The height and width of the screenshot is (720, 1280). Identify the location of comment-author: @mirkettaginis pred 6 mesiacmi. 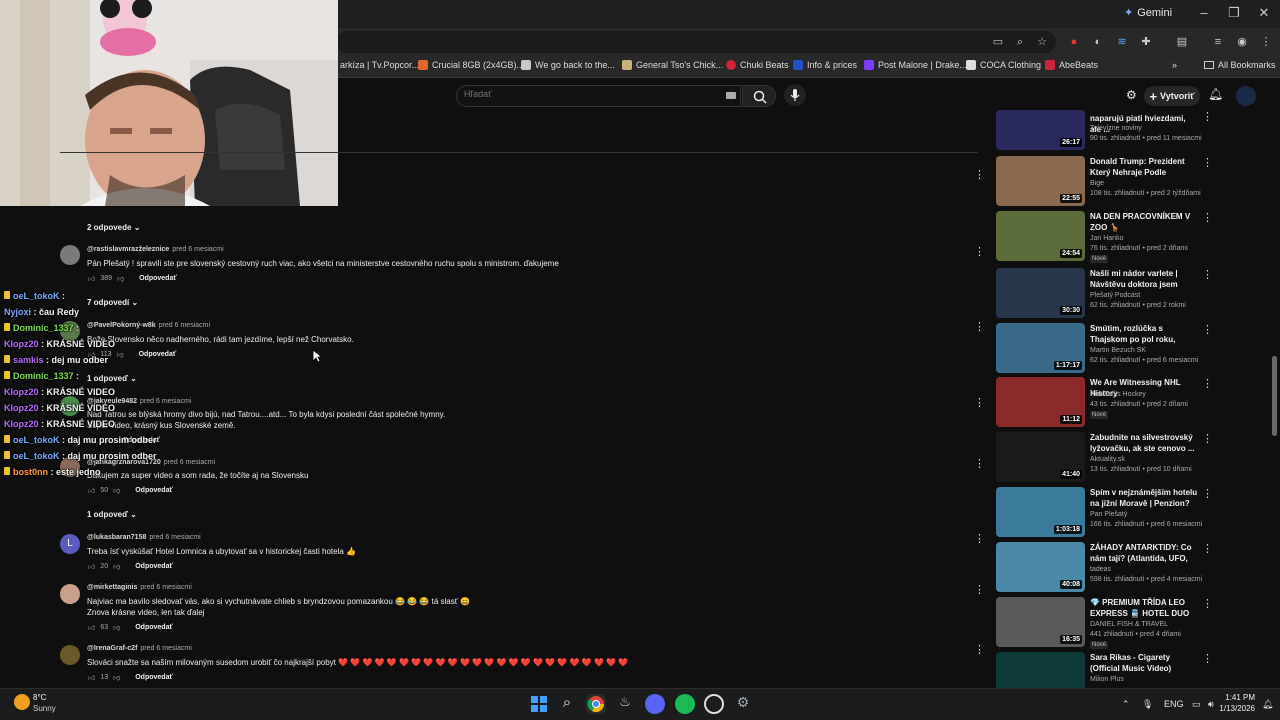
(139, 587).